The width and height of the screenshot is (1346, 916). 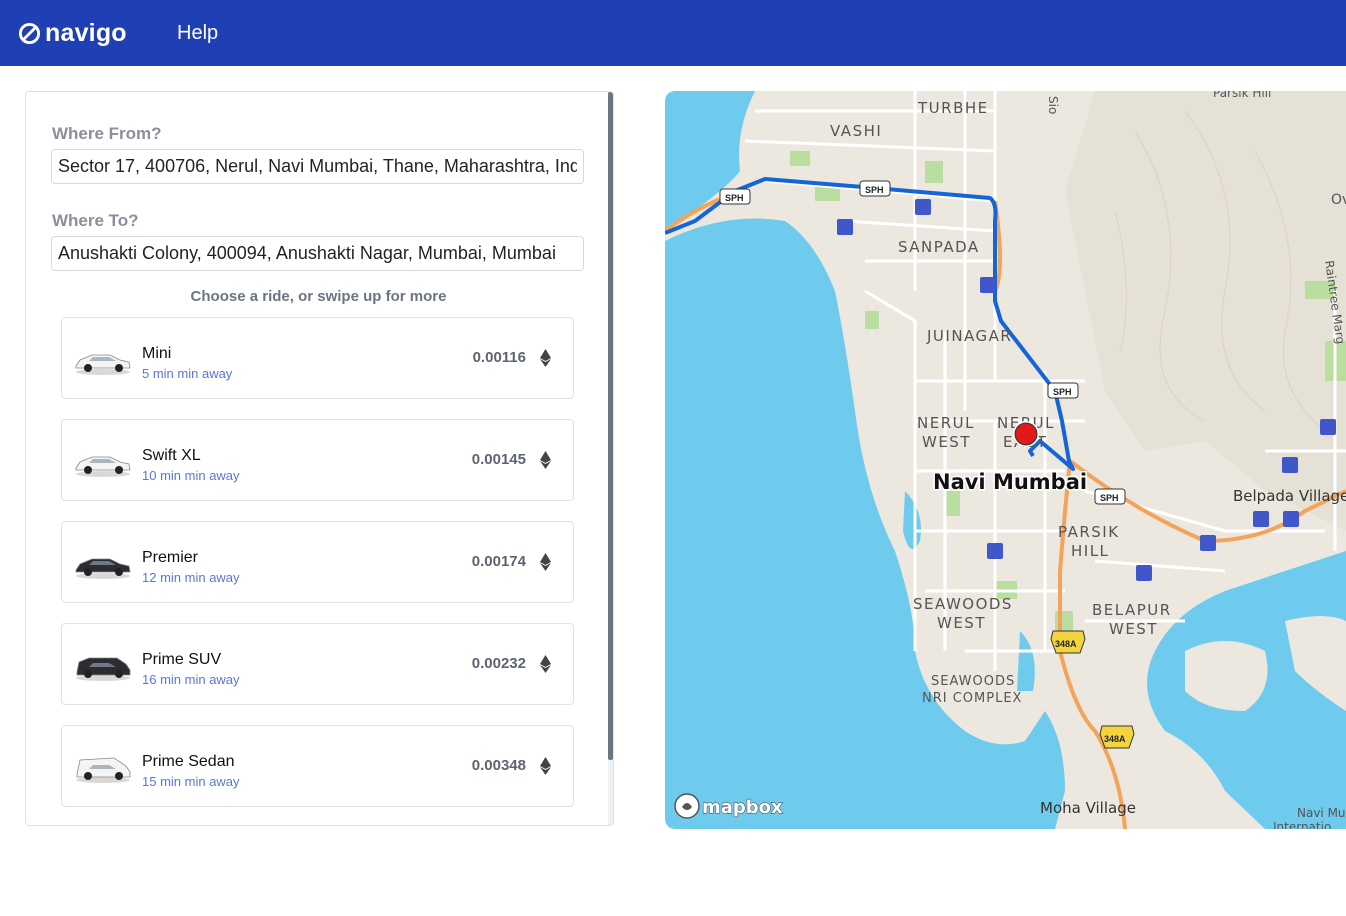 I want to click on map-label-internatio: Internatio, so click(x=1302, y=824).